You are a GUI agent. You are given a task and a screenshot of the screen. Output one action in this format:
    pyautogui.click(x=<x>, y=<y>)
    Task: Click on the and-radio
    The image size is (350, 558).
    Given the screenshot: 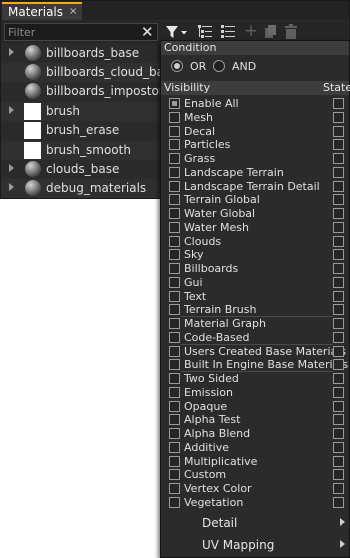 What is the action you would take?
    pyautogui.click(x=219, y=66)
    